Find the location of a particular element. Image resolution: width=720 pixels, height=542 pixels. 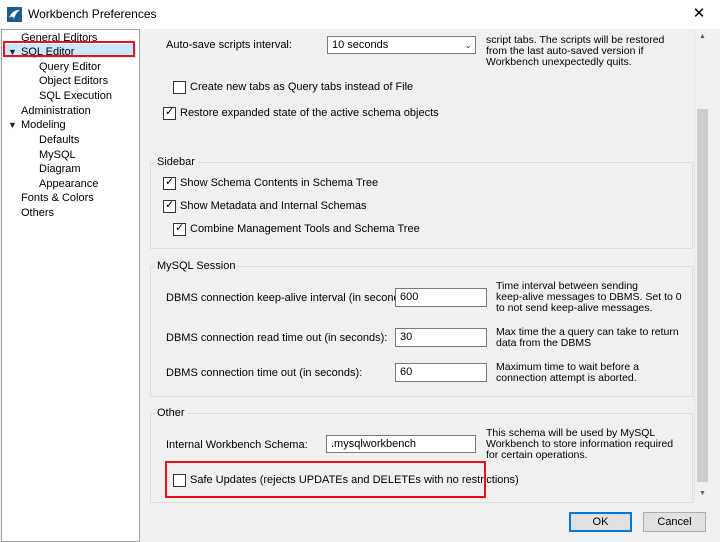

ok-button: OK is located at coordinates (600, 522).